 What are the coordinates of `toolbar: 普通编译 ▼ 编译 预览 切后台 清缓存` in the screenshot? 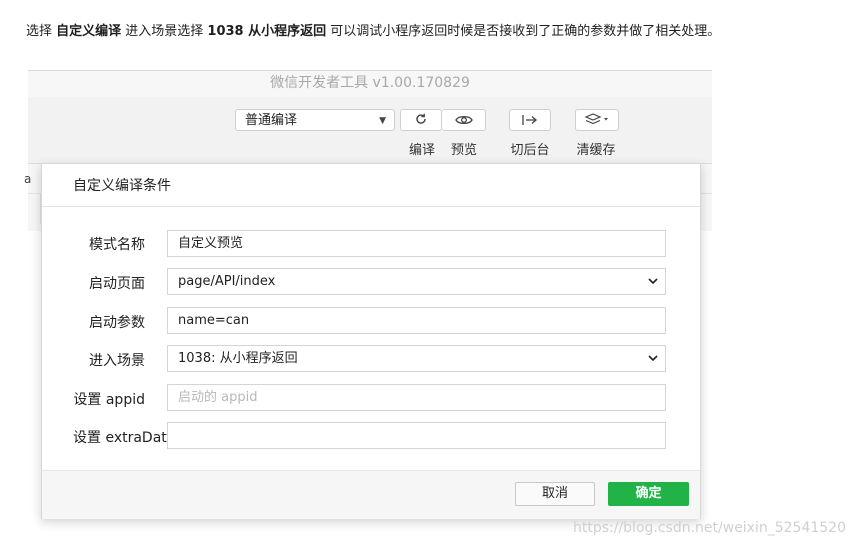 It's located at (370, 130).